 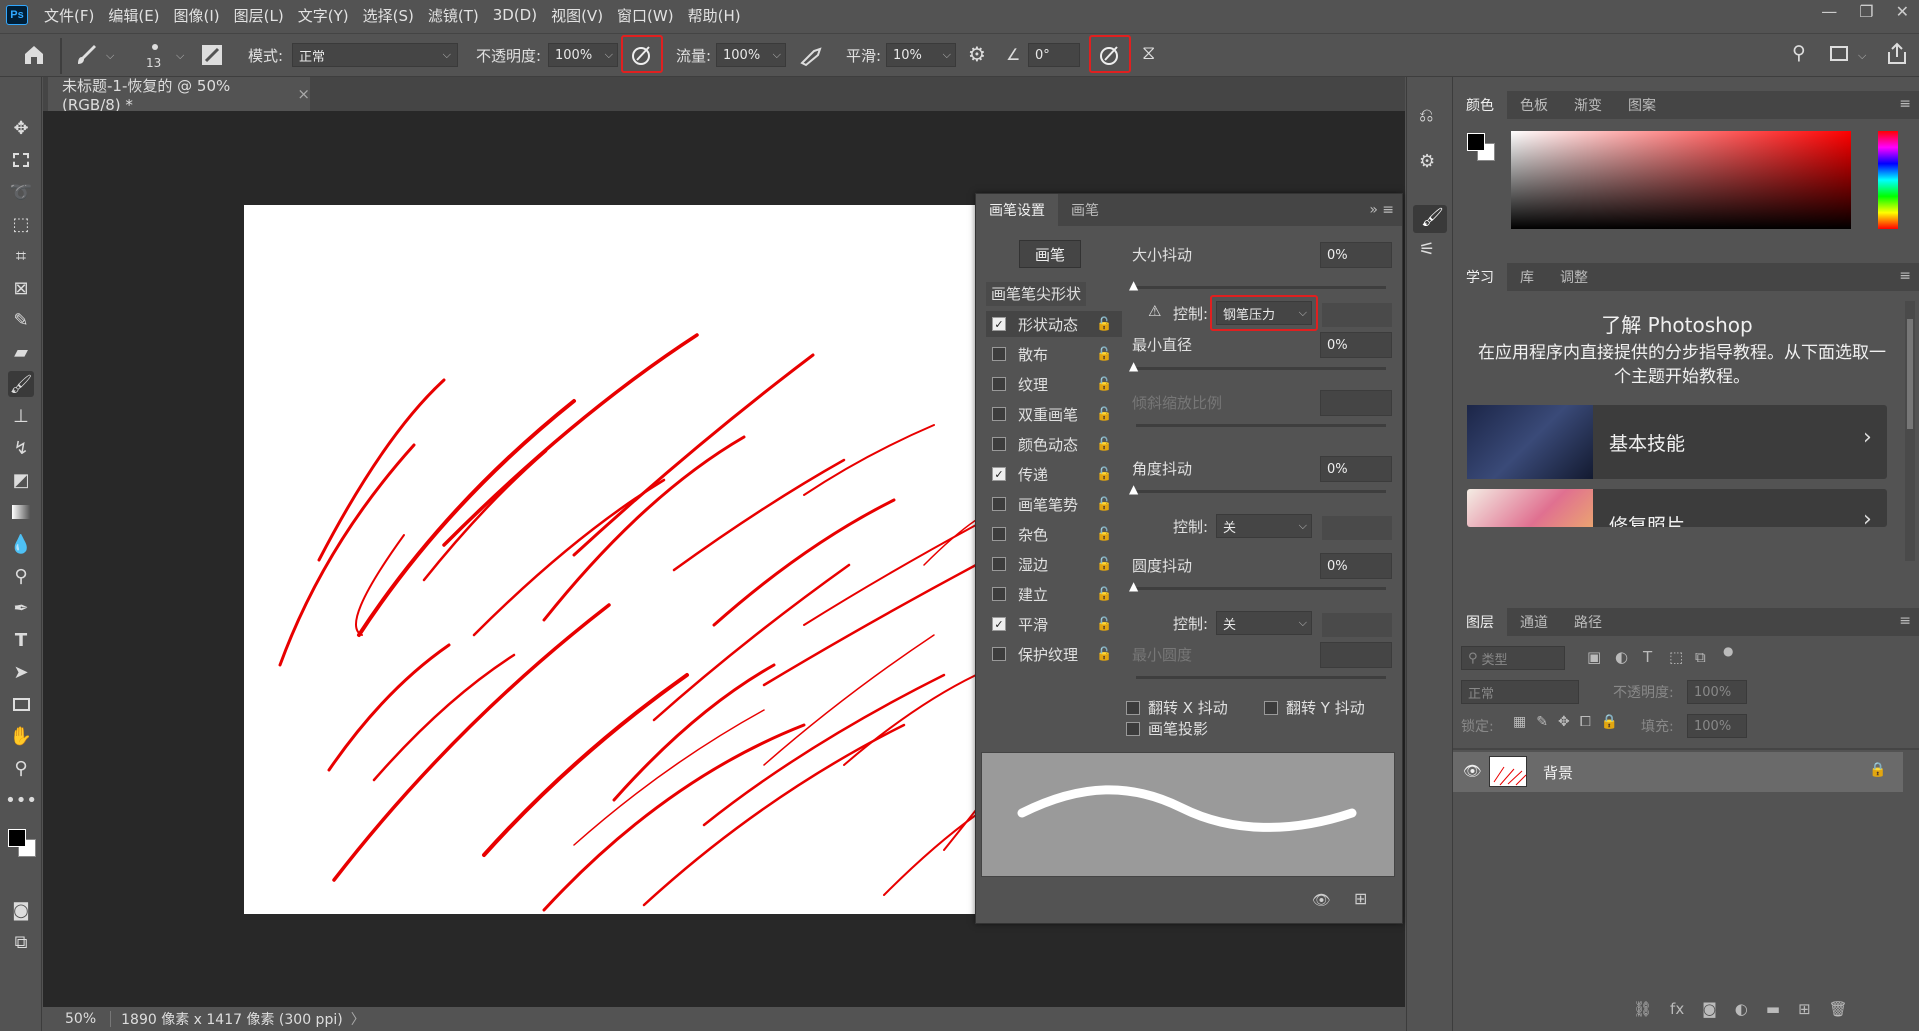 What do you see at coordinates (155, 47) in the screenshot?
I see `brush-preset-icon` at bounding box center [155, 47].